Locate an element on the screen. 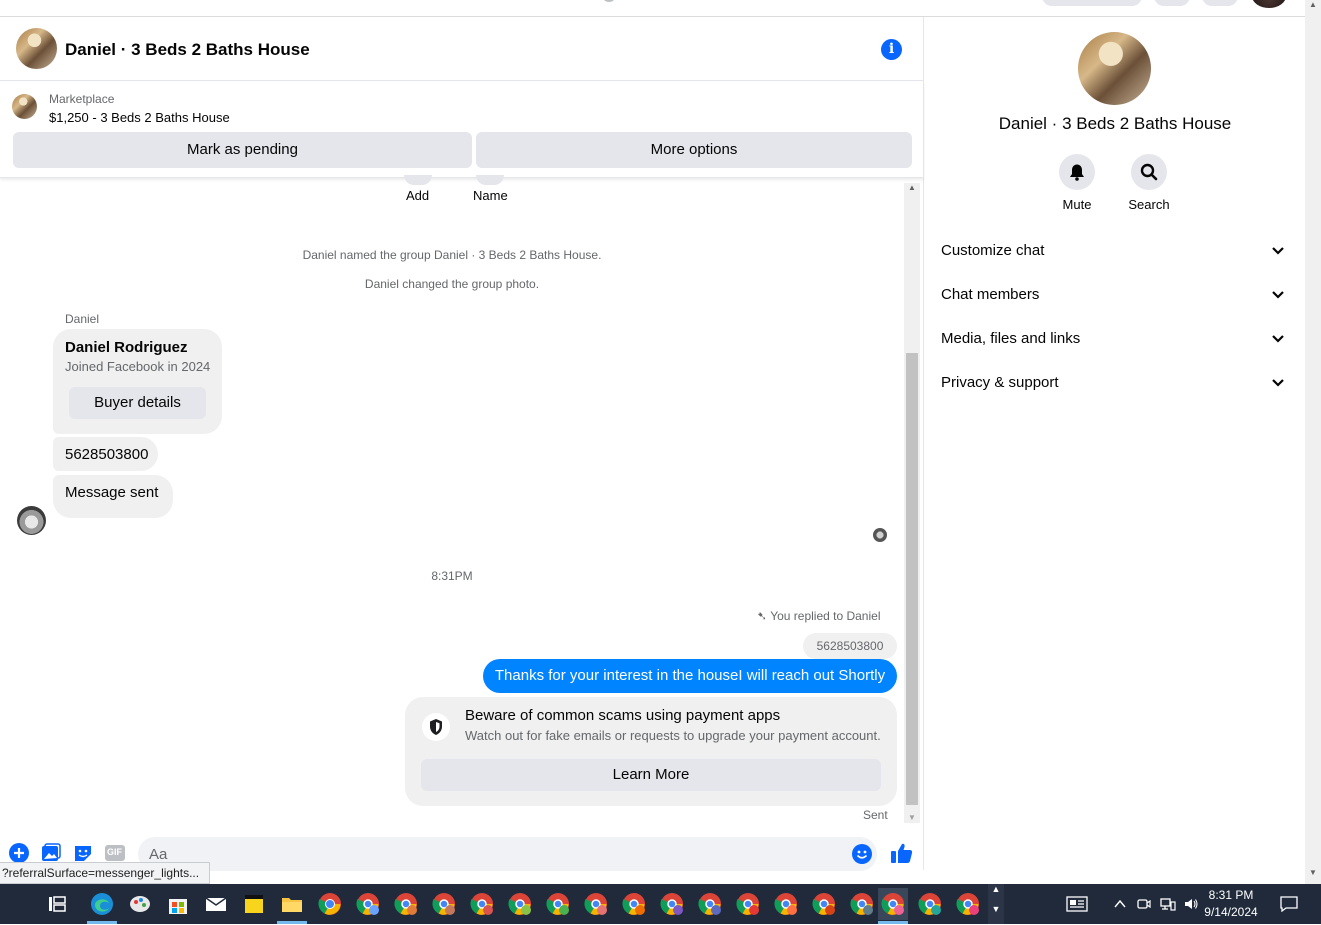  quoted-message: 5628503800 is located at coordinates (850, 646).